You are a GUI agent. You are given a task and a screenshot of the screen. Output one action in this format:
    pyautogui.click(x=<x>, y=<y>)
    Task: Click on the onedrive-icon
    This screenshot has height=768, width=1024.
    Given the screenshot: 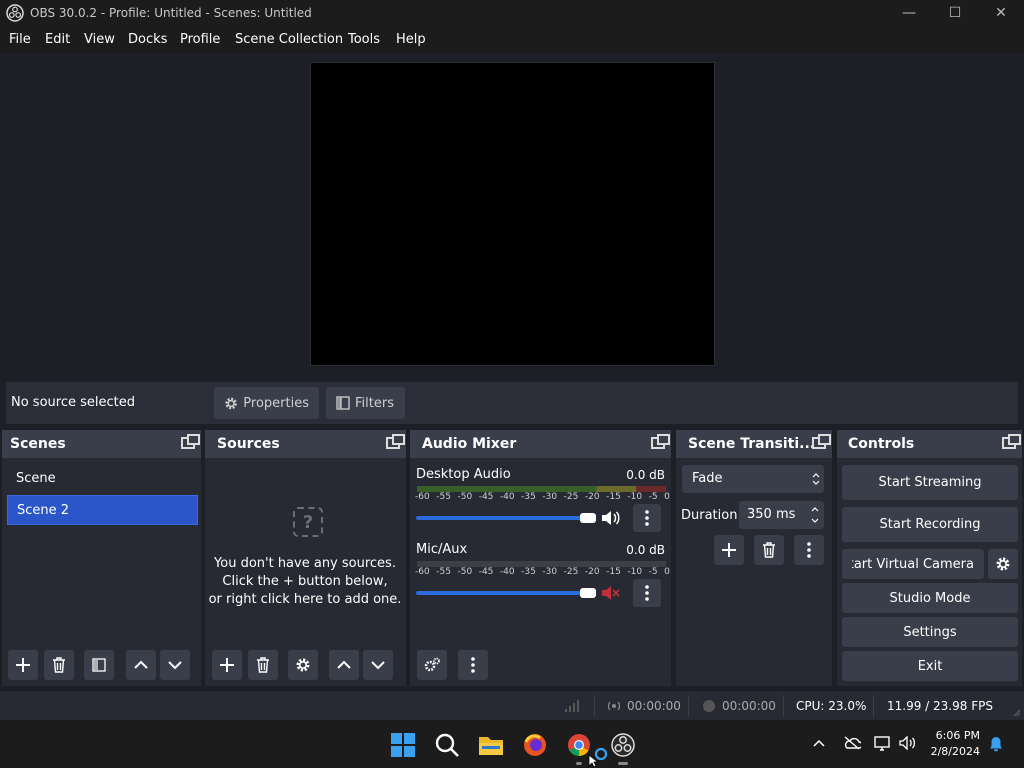 What is the action you would take?
    pyautogui.click(x=852, y=743)
    